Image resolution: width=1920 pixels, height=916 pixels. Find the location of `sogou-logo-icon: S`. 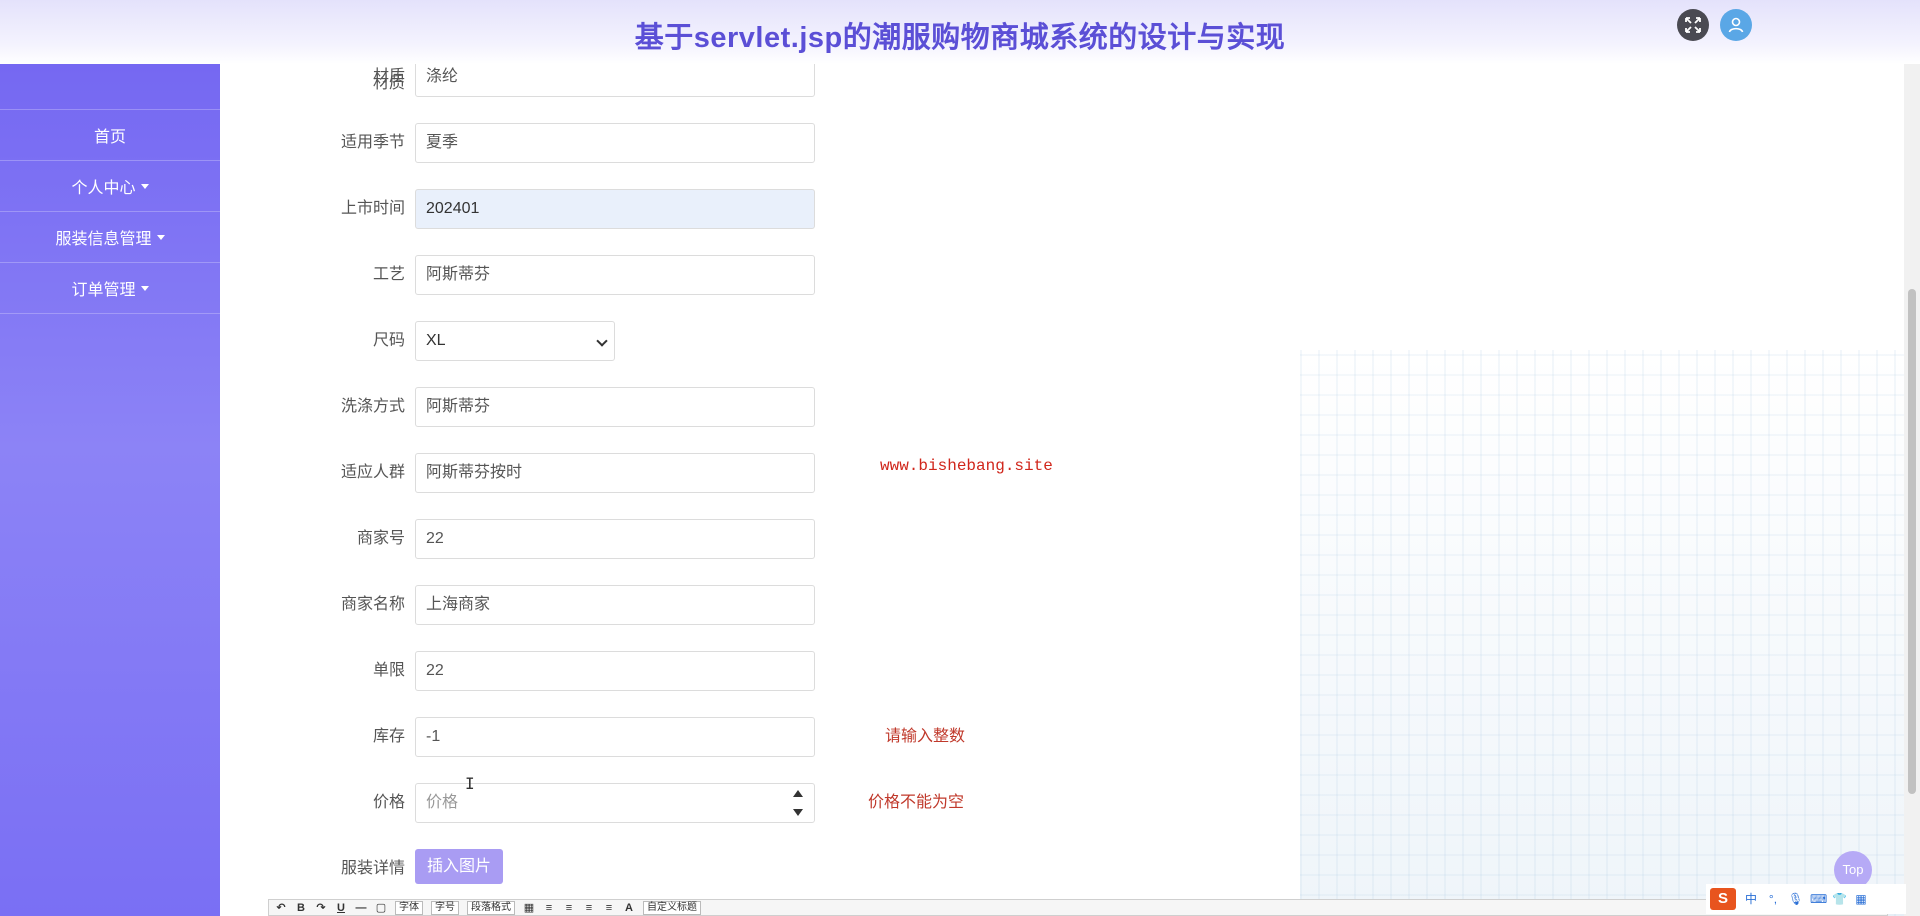

sogou-logo-icon: S is located at coordinates (1723, 899).